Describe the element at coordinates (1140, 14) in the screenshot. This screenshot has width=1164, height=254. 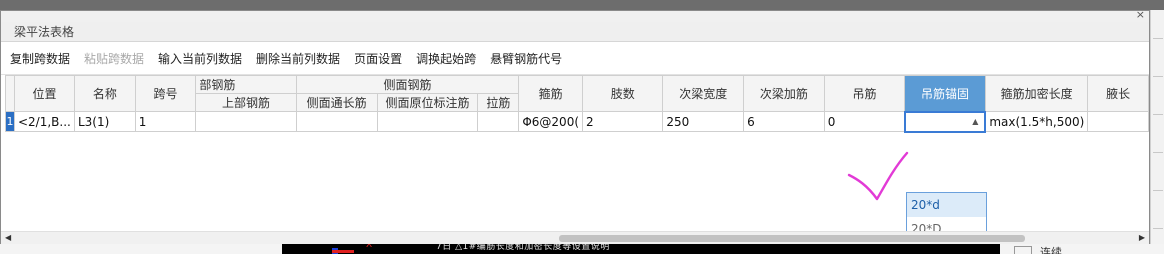
I see `close-icon: ×` at that location.